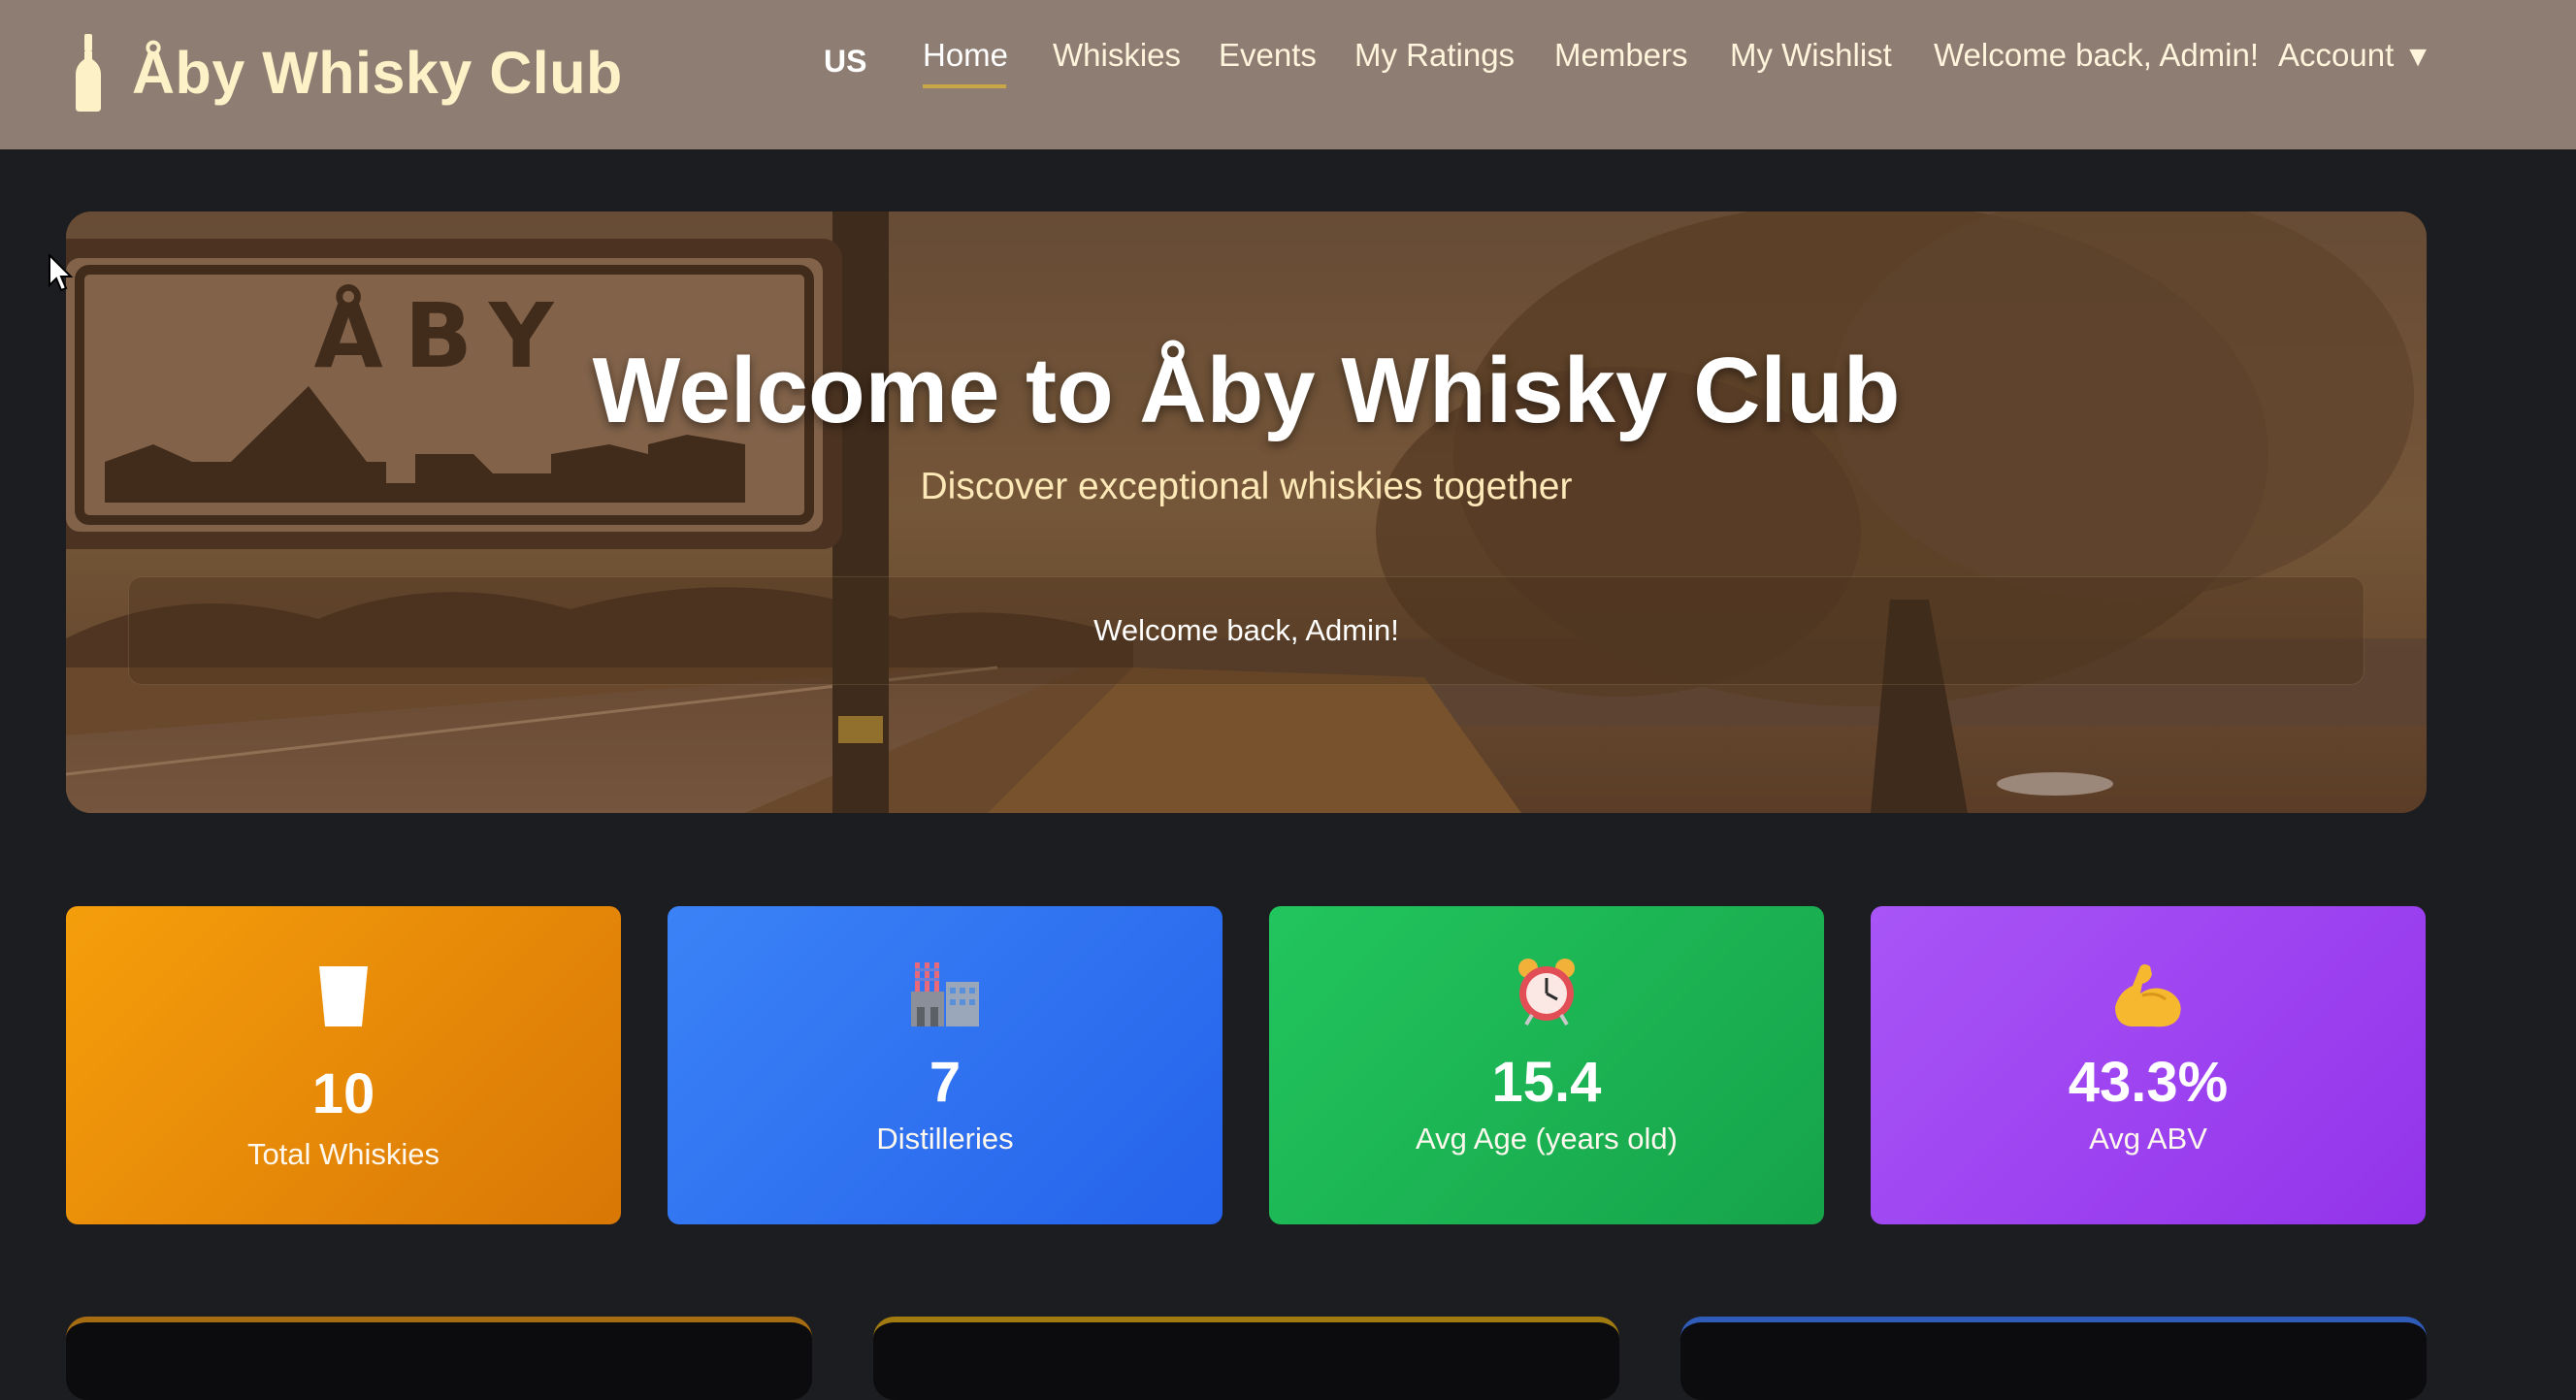 Image resolution: width=2576 pixels, height=1400 pixels. I want to click on nav-members: Members, so click(1621, 55).